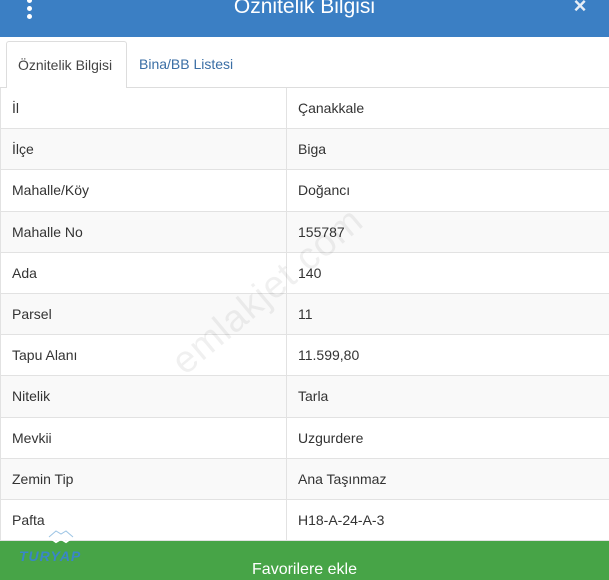 This screenshot has width=609, height=580. What do you see at coordinates (310, 272) in the screenshot?
I see `row-value: 140` at bounding box center [310, 272].